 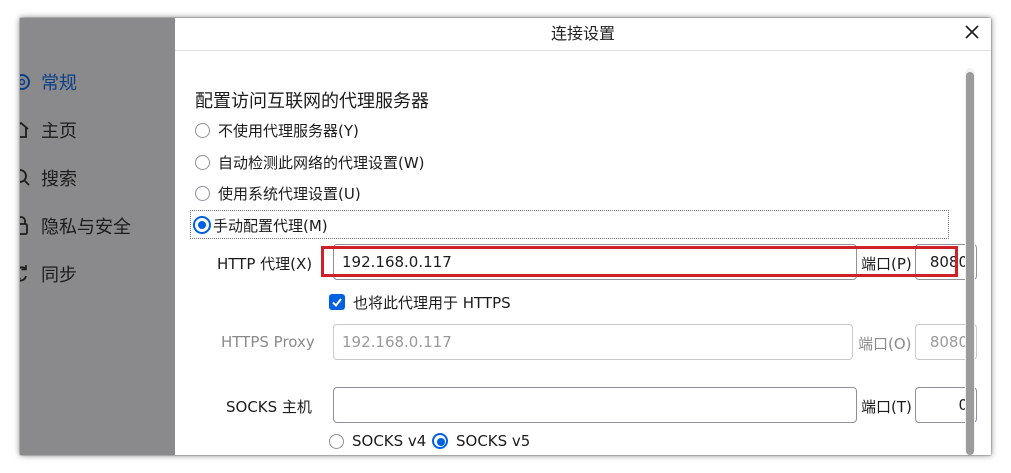 What do you see at coordinates (312, 101) in the screenshot?
I see `proxy-heading: 配置访问互联网的代理服务器` at bounding box center [312, 101].